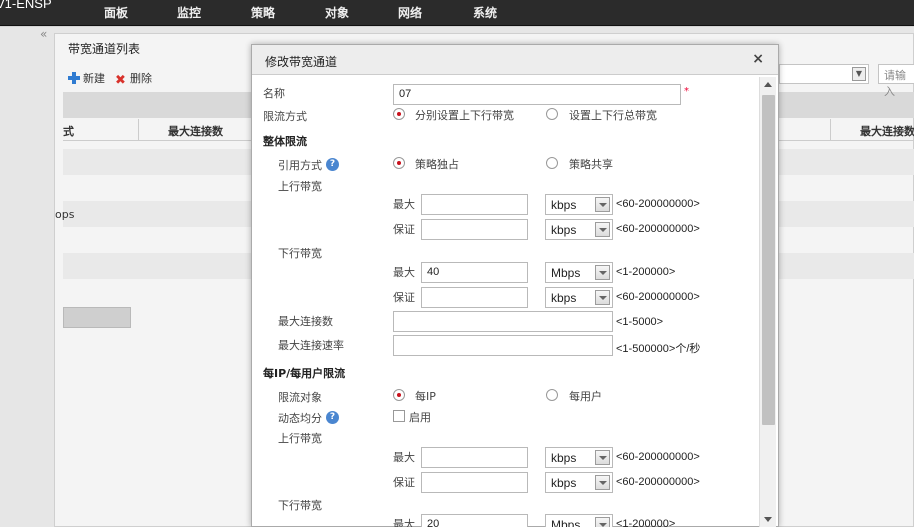 The width and height of the screenshot is (914, 527). What do you see at coordinates (579, 297) in the screenshot?
I see `overall-down-guarantee-unit-select: kbps` at bounding box center [579, 297].